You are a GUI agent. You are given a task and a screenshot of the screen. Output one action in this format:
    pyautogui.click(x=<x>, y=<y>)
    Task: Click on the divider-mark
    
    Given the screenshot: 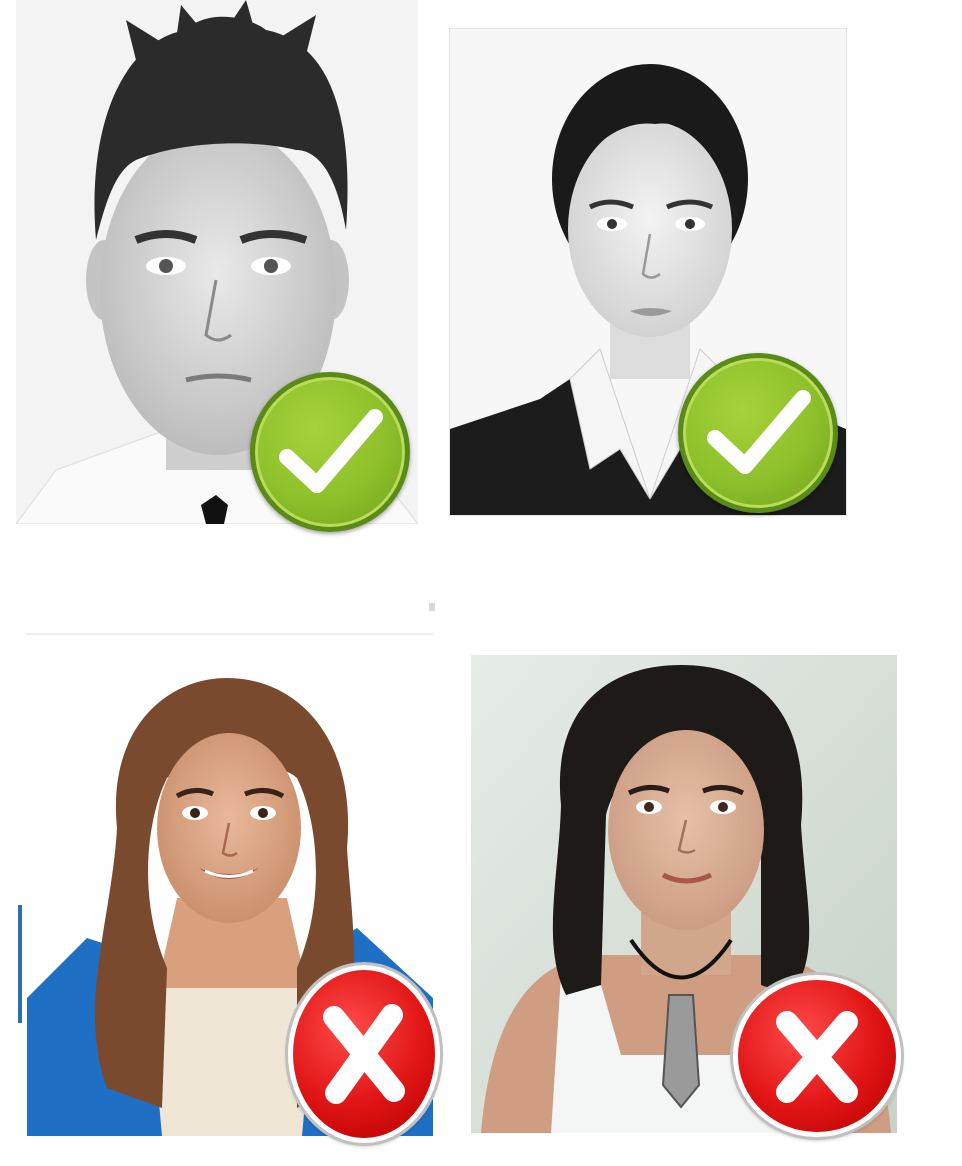 What is the action you would take?
    pyautogui.click(x=432, y=607)
    